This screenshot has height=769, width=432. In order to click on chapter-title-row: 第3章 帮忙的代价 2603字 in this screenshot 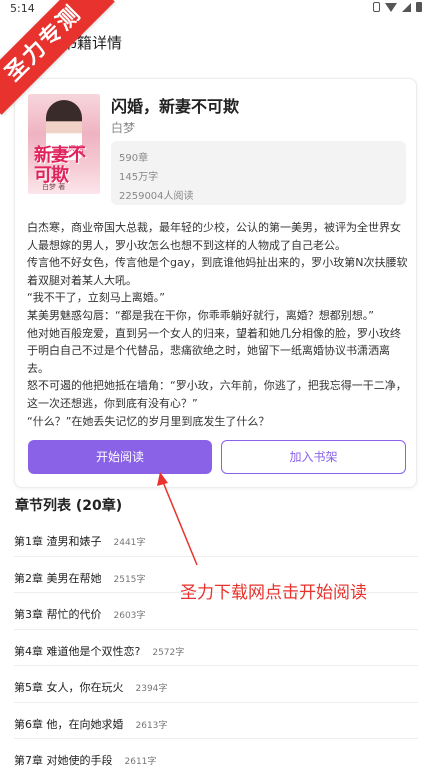, I will do `click(79, 614)`.